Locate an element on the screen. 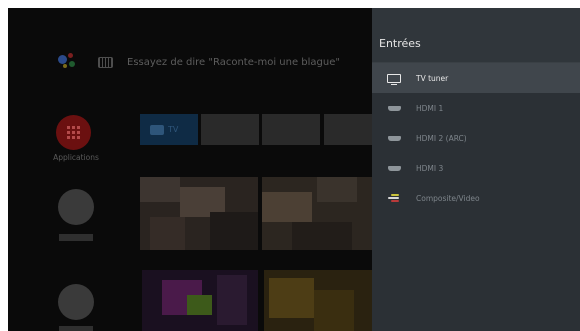 The image size is (580, 331). input-item-label: HDMI 2 (ARC) is located at coordinates (441, 138).